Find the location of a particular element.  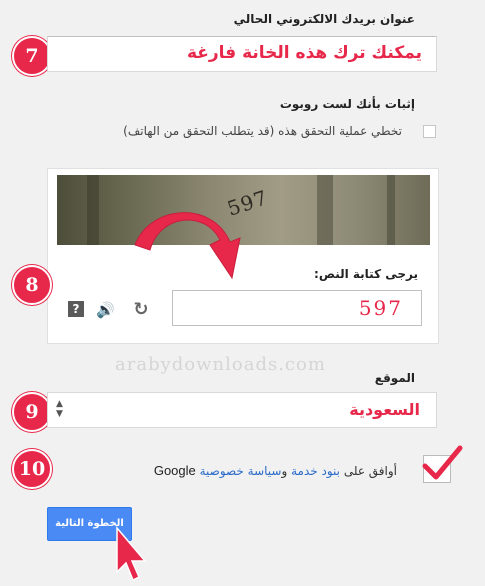

email-hint: يمكنك ترك هذه الخانة فارغة is located at coordinates (304, 53).